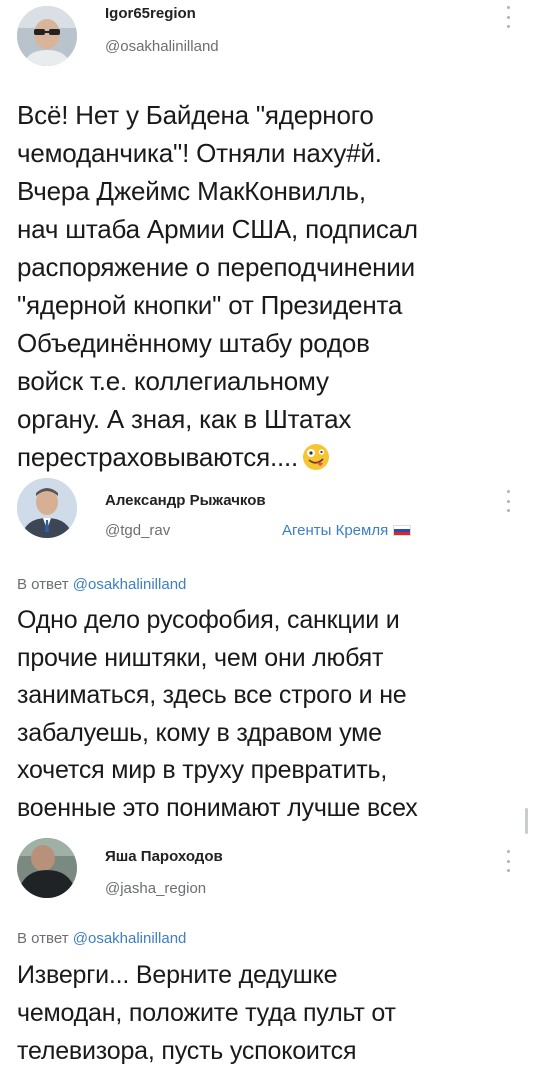  Describe the element at coordinates (162, 46) in the screenshot. I see `author-handle: @osakhalinilland` at that location.